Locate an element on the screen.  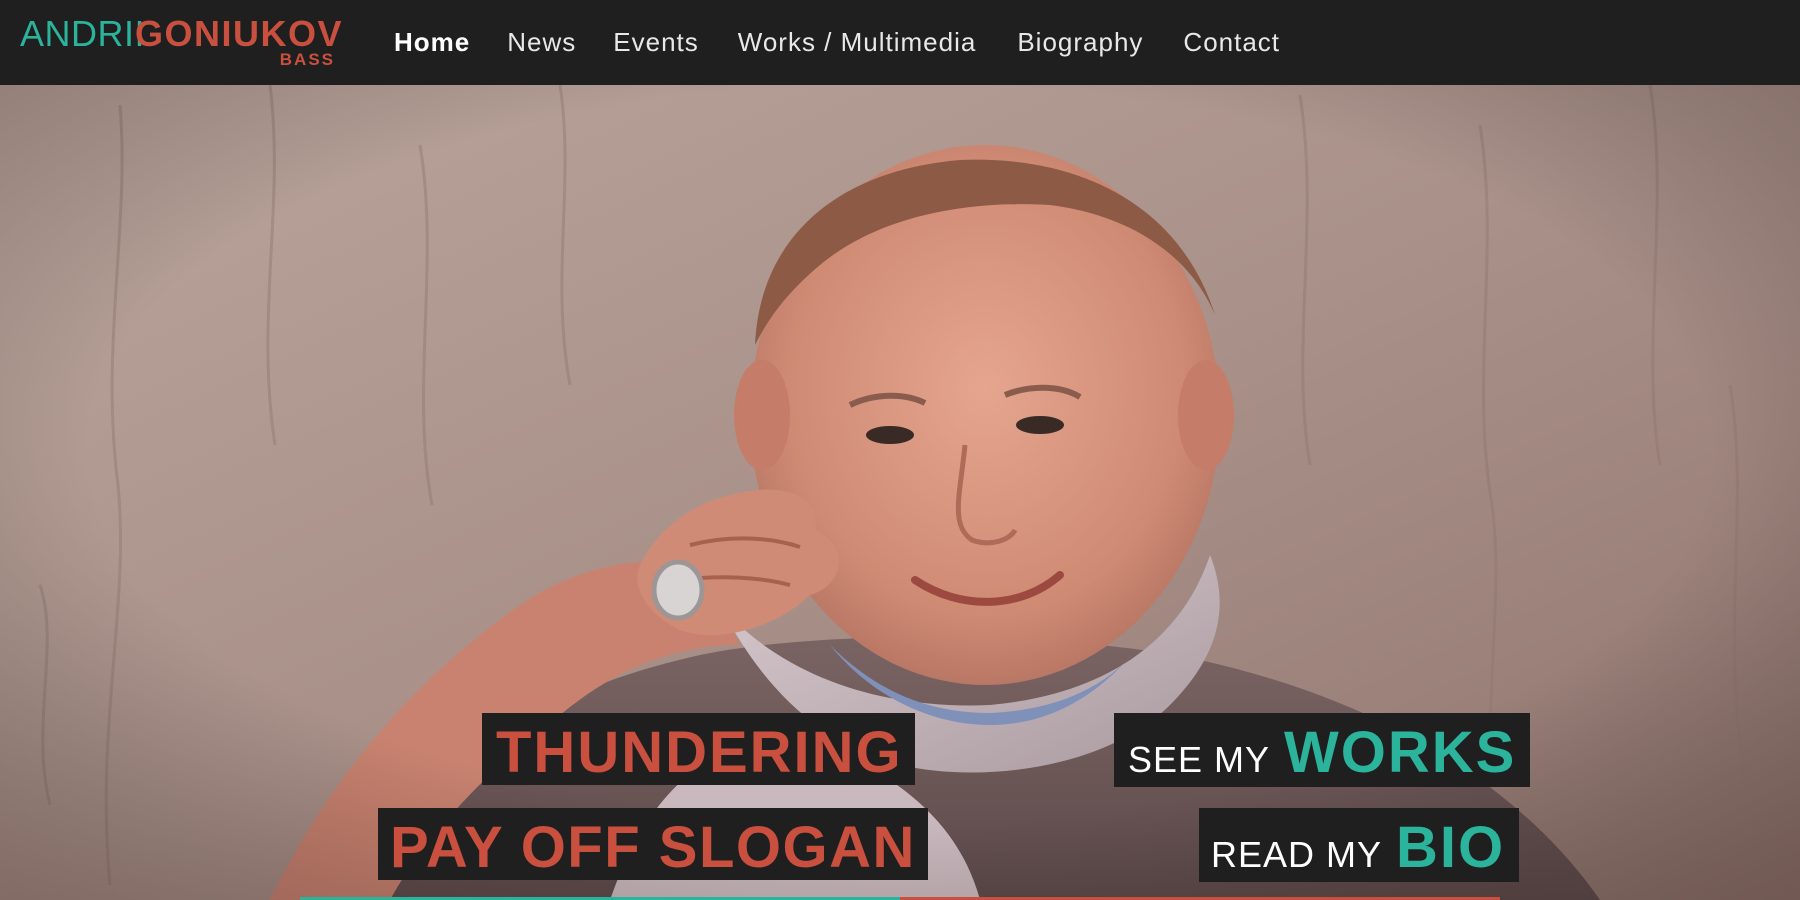
logo-voice-type: BASS is located at coordinates (307, 59).